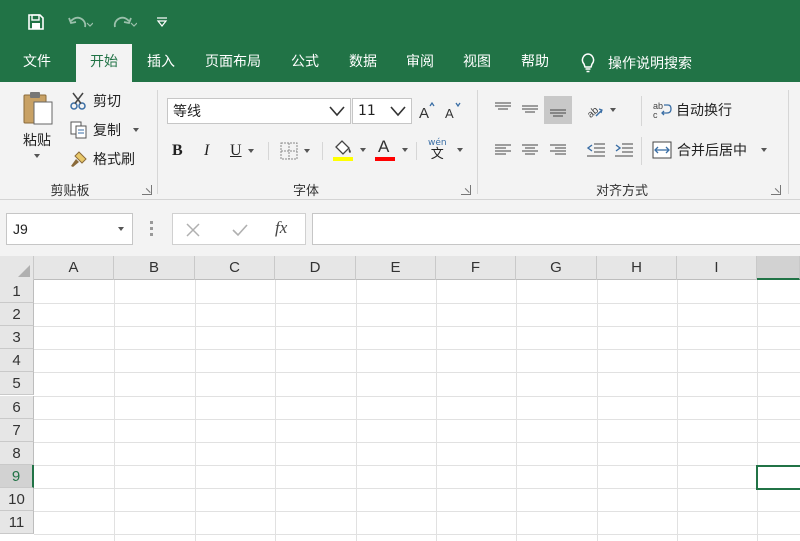 This screenshot has width=800, height=541. What do you see at coordinates (161, 63) in the screenshot?
I see `tab-insert: 插入` at bounding box center [161, 63].